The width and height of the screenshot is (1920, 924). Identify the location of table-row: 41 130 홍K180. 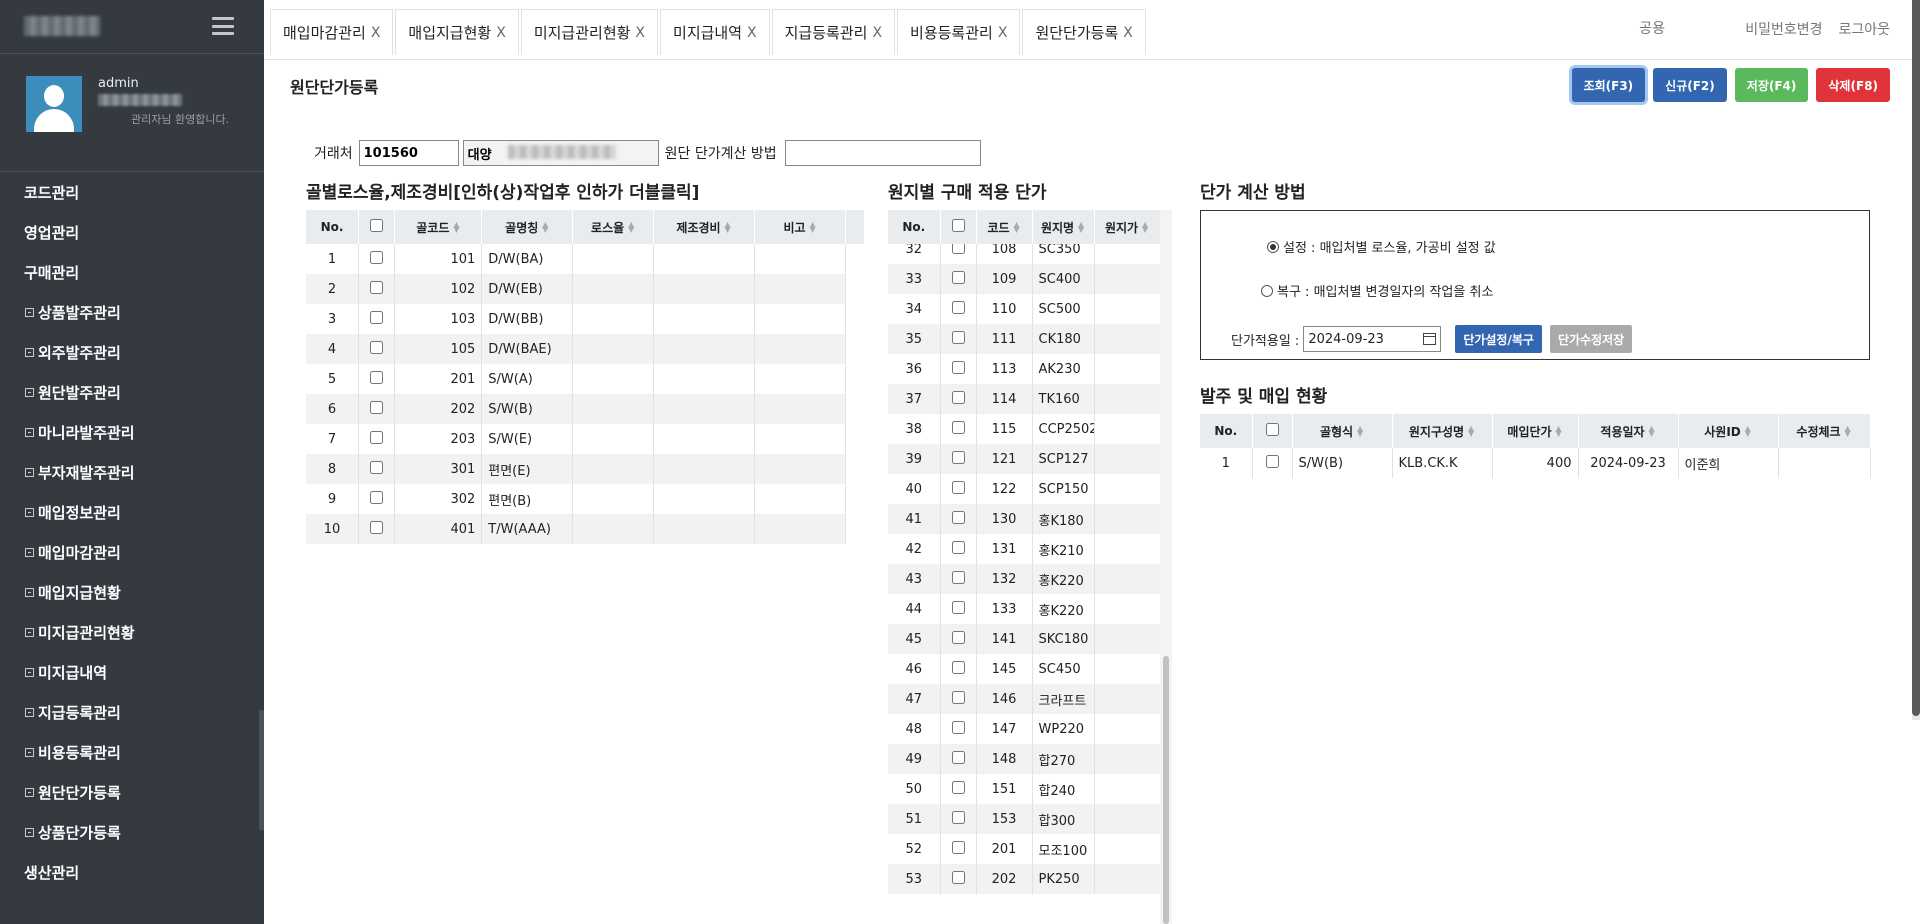
(1024, 519).